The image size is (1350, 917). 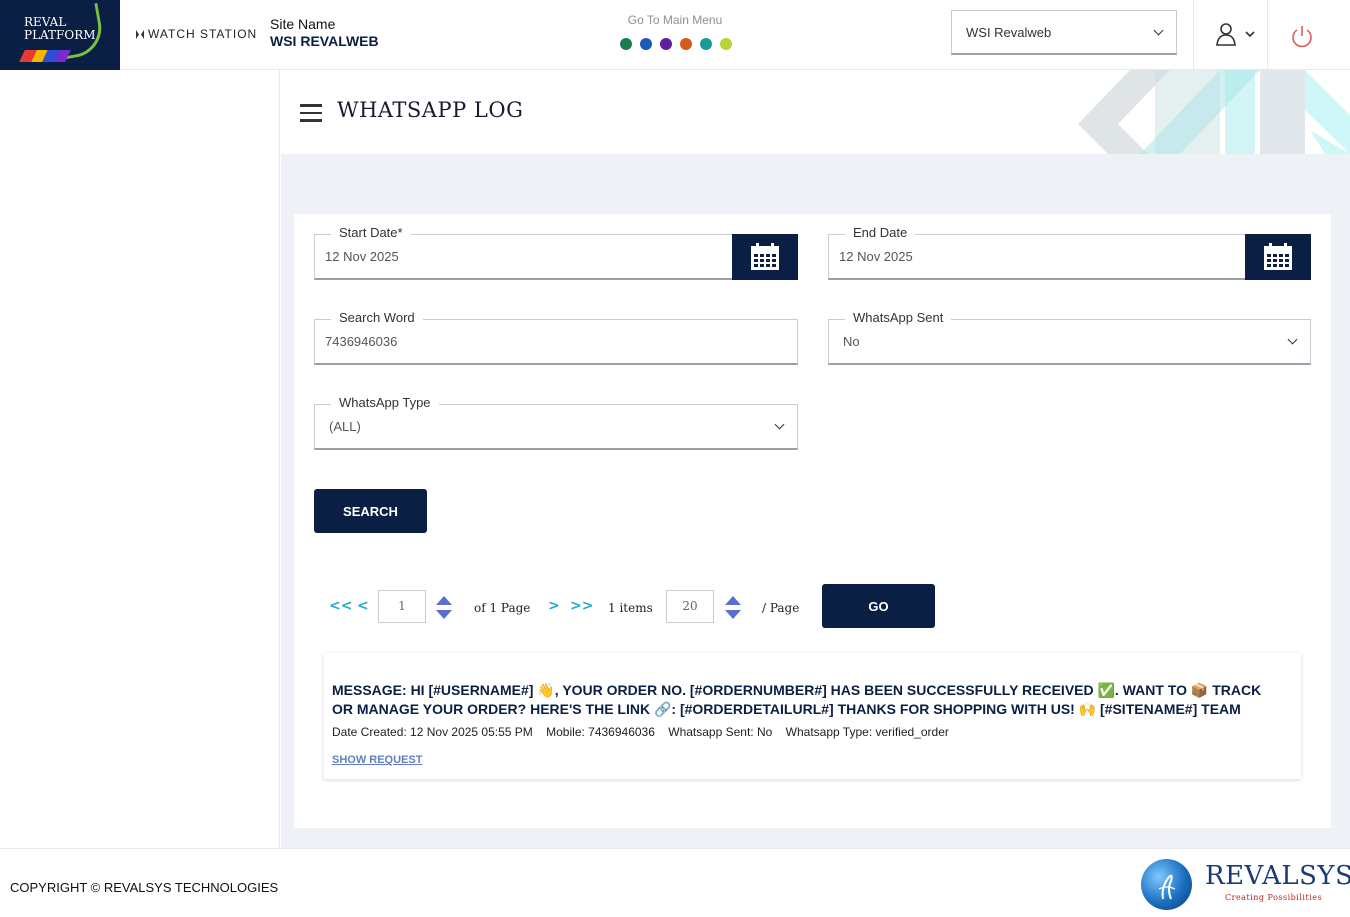 I want to click on user-menu-button, so click(x=1235, y=35).